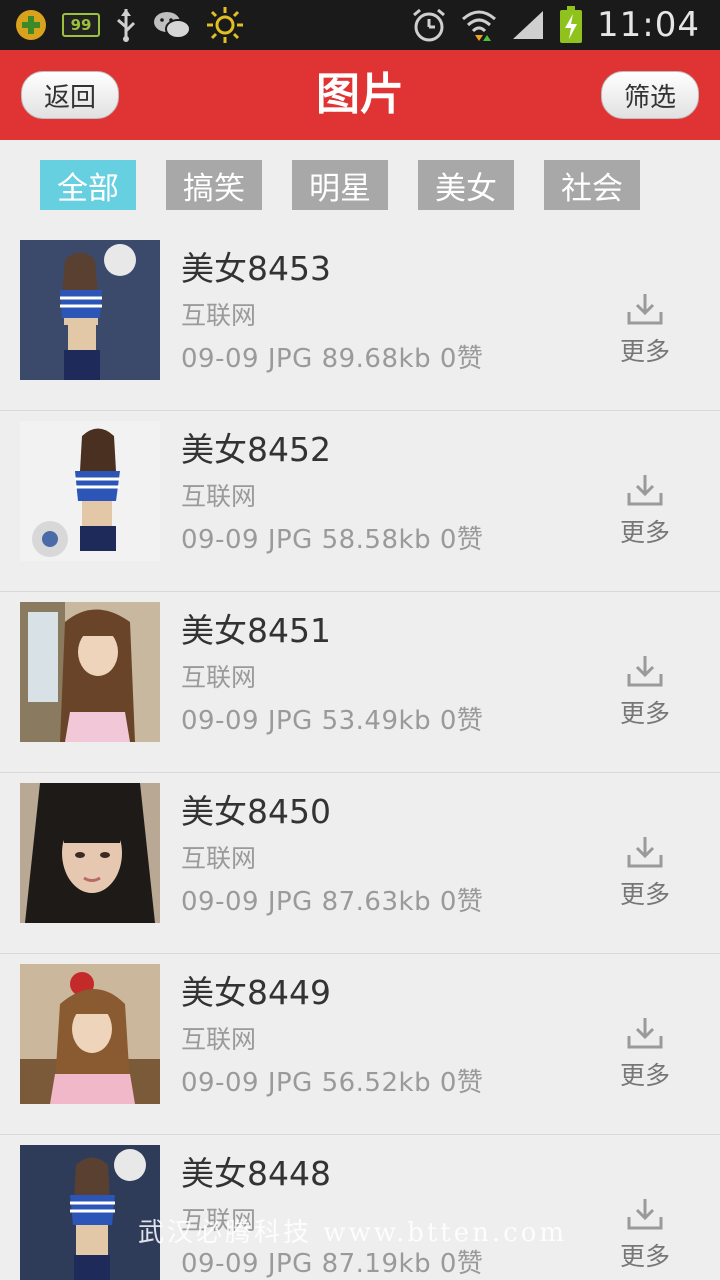 This screenshot has width=720, height=1280. Describe the element at coordinates (592, 185) in the screenshot. I see `tab-society: 社会` at that location.